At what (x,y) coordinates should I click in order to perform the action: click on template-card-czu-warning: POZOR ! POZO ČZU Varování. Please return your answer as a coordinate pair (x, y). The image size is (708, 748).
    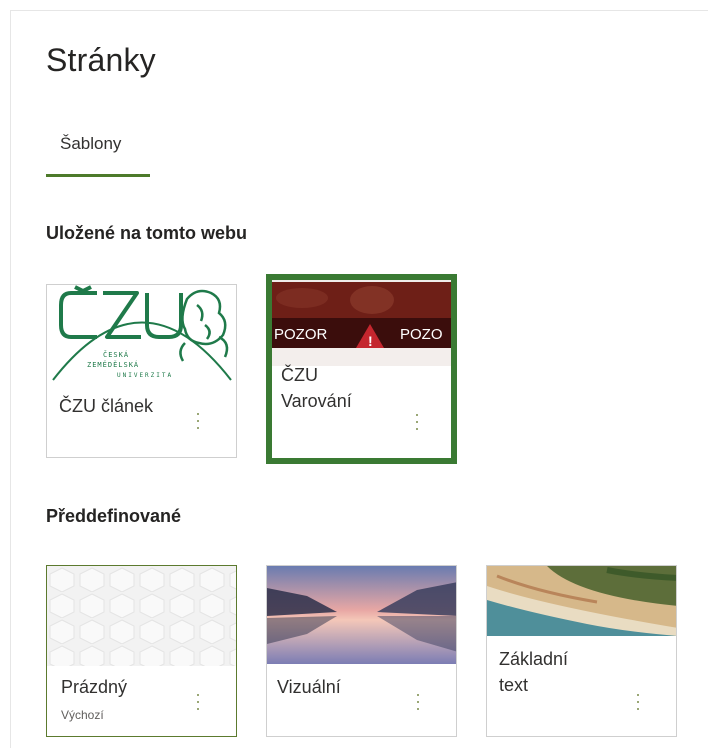
    Looking at the image, I should click on (361, 369).